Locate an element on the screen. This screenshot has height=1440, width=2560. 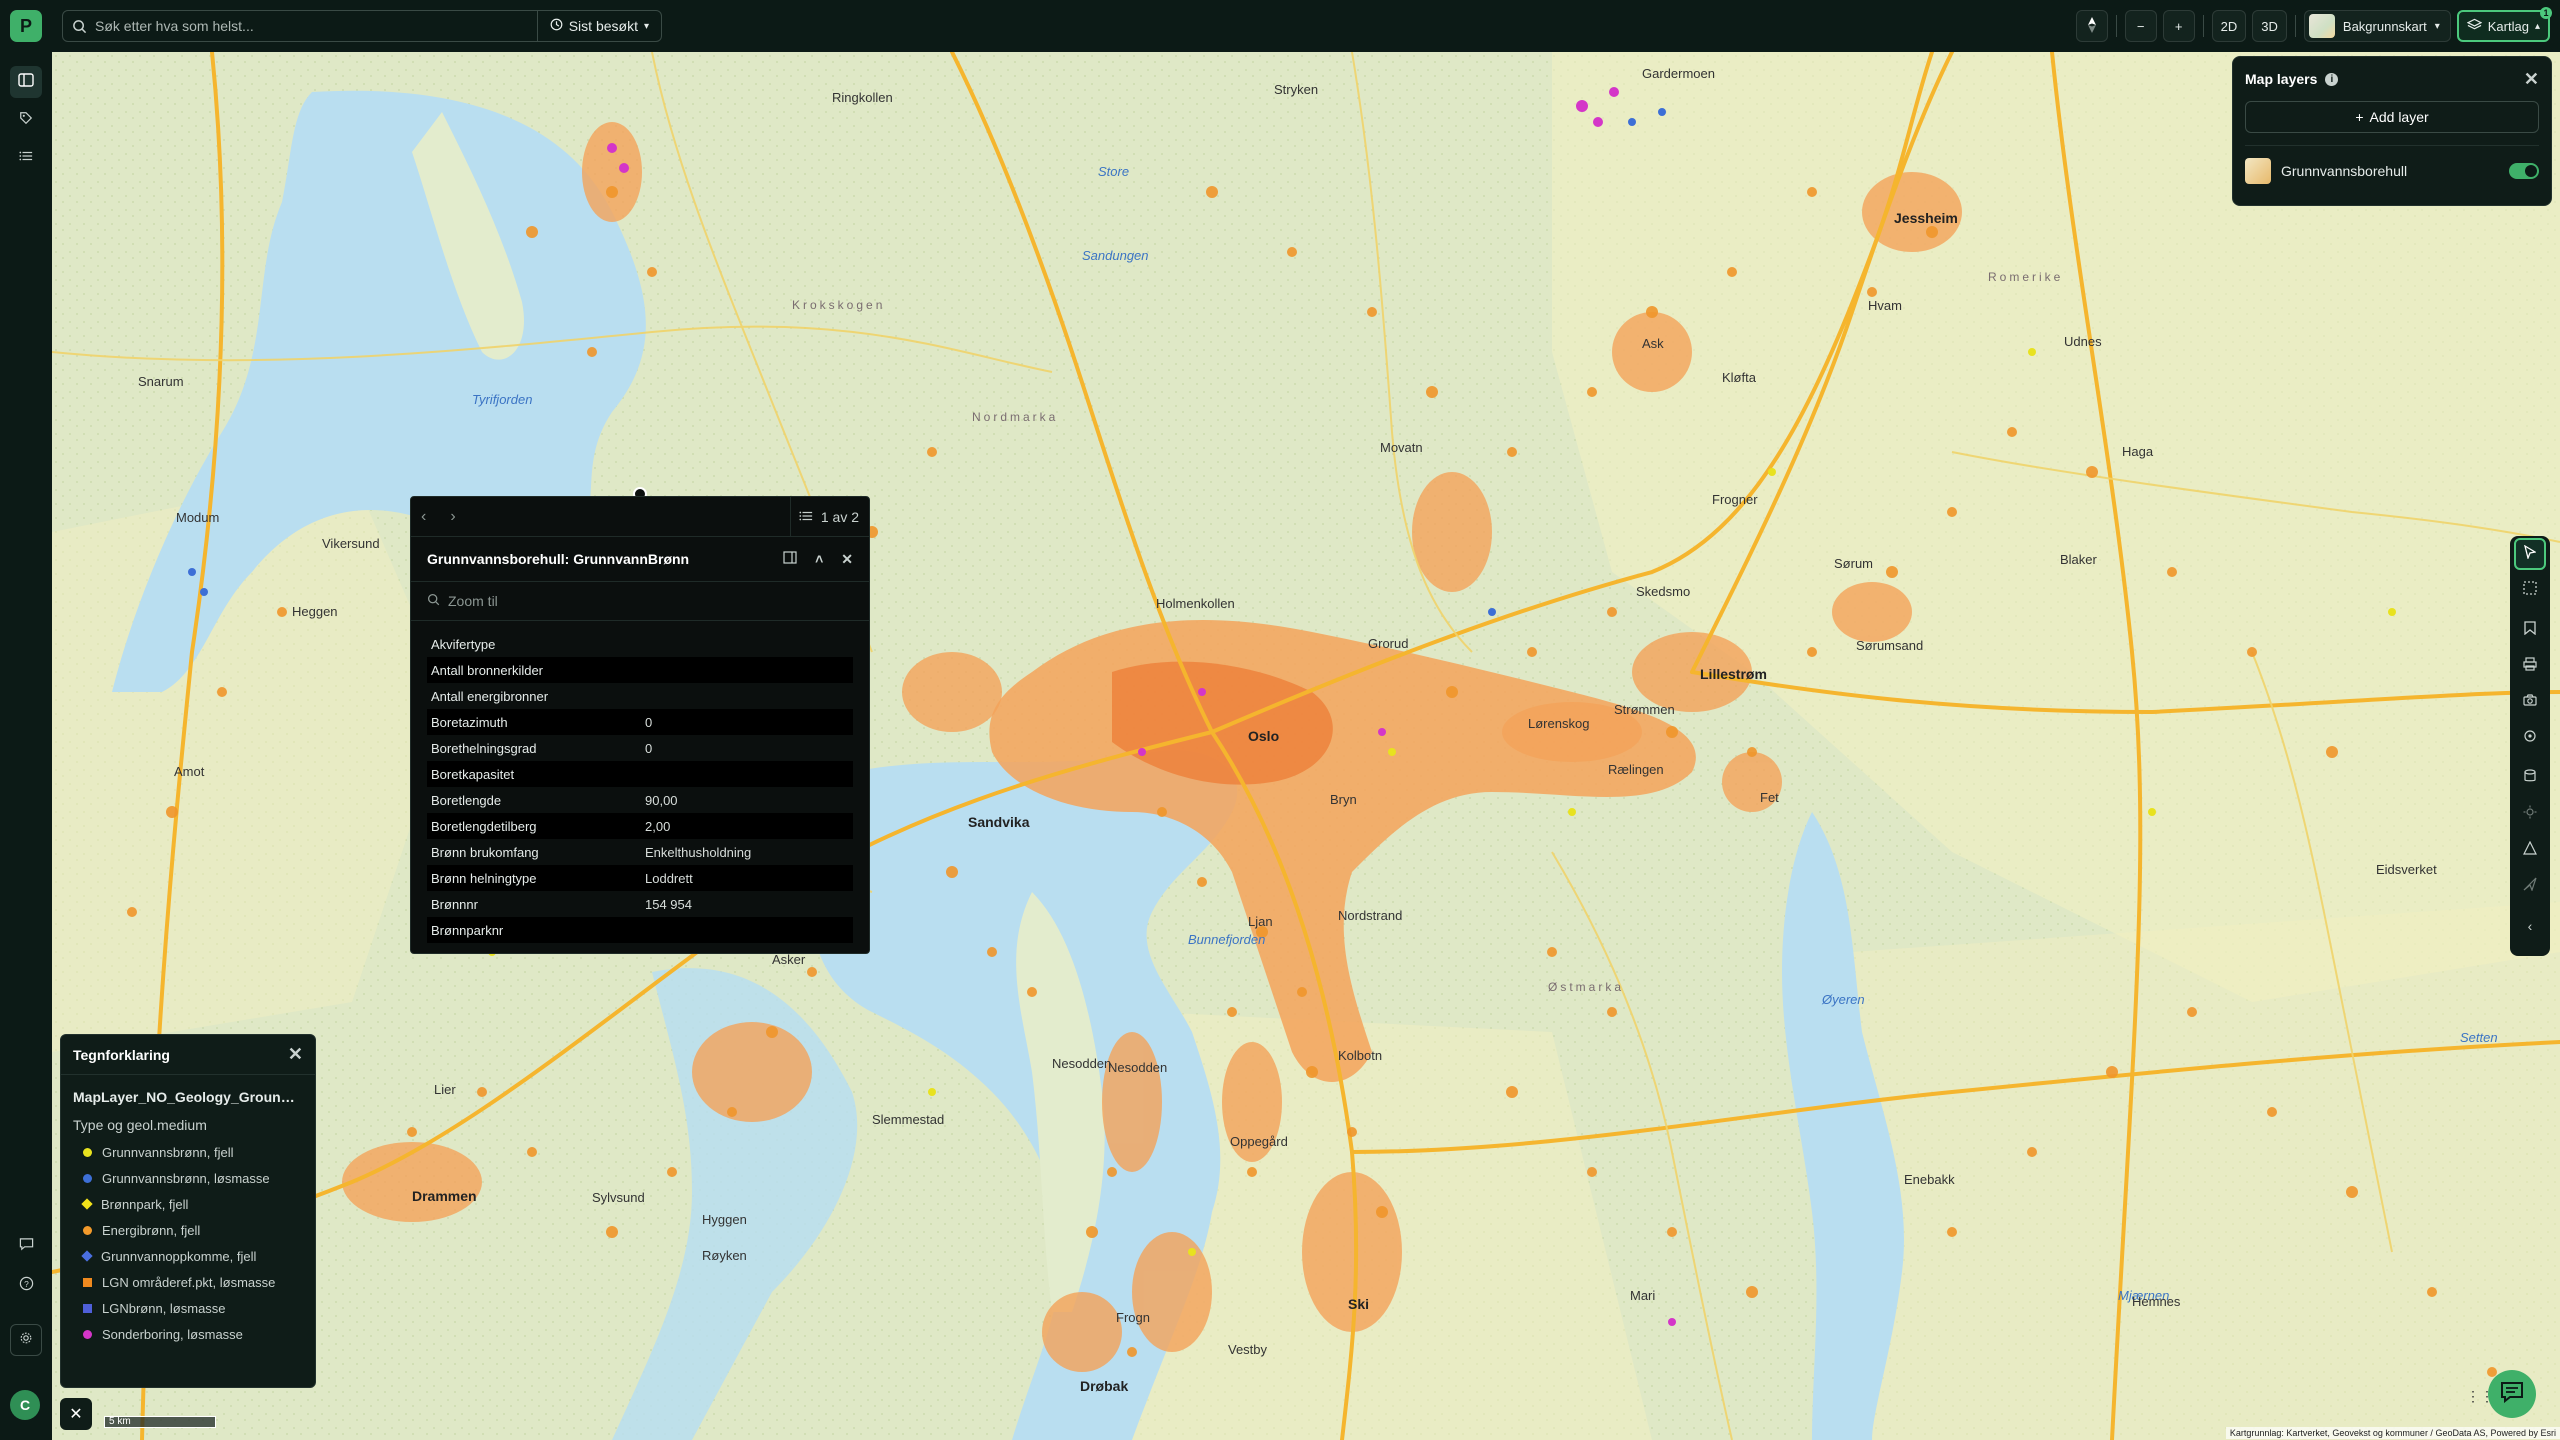
legend-item: Grunnvannoppkomme, fjell is located at coordinates (188, 1256).